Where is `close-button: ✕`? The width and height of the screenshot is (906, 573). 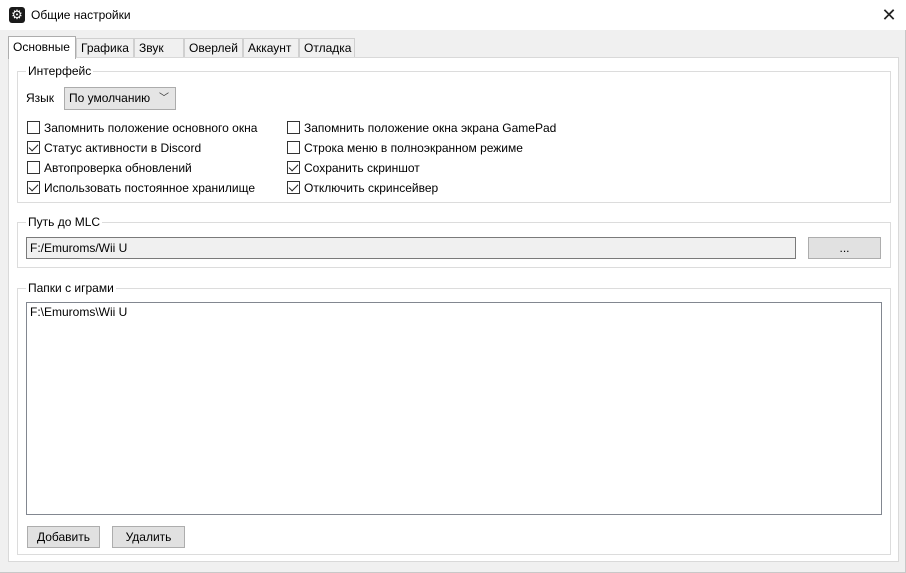 close-button: ✕ is located at coordinates (889, 15).